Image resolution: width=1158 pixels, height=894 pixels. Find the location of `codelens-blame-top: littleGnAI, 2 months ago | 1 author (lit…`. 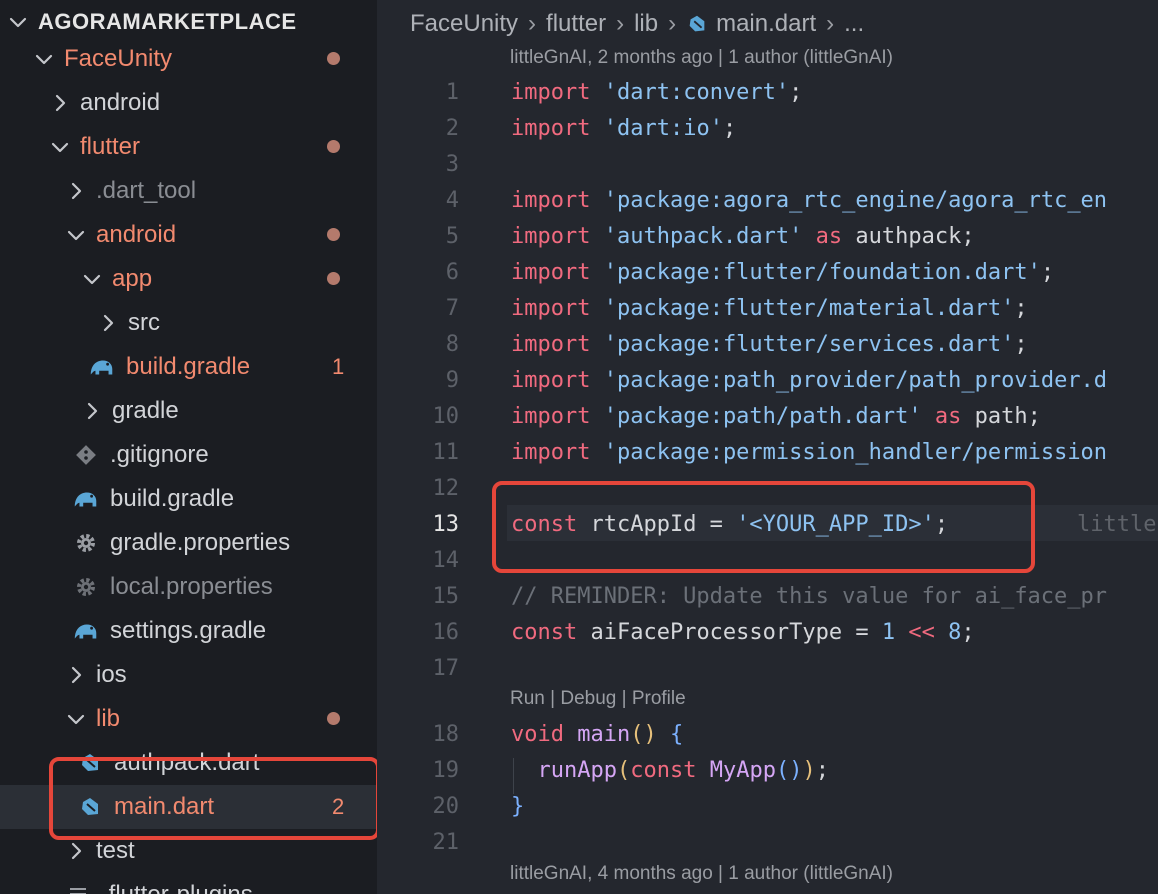

codelens-blame-top: littleGnAI, 2 months ago | 1 author (lit… is located at coordinates (701, 58).